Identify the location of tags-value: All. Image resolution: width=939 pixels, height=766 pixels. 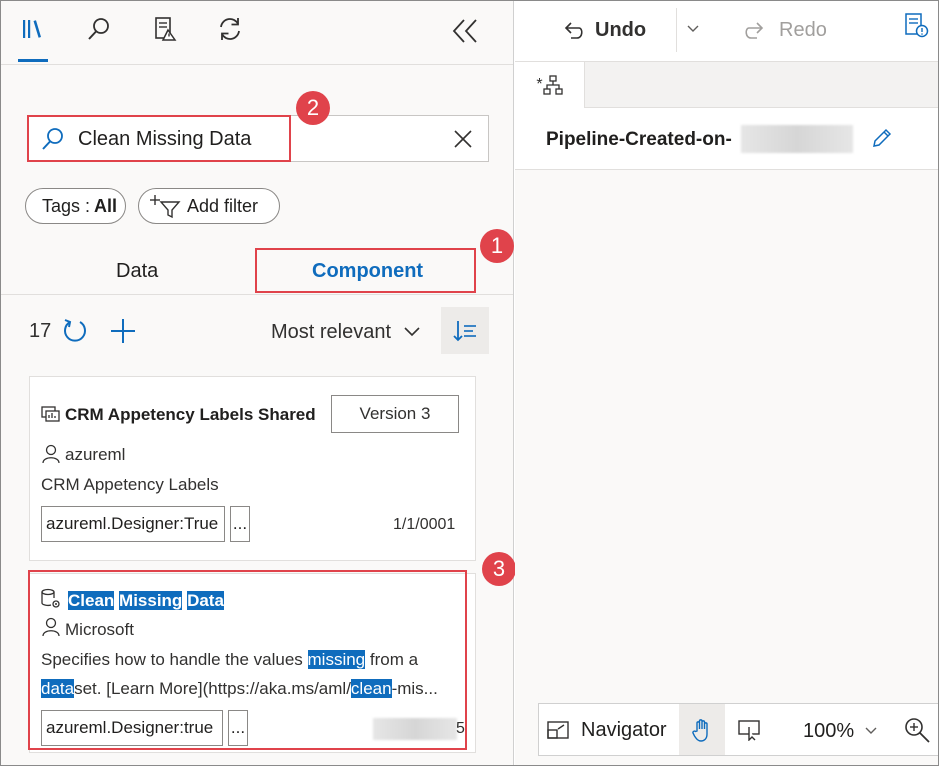
(106, 205).